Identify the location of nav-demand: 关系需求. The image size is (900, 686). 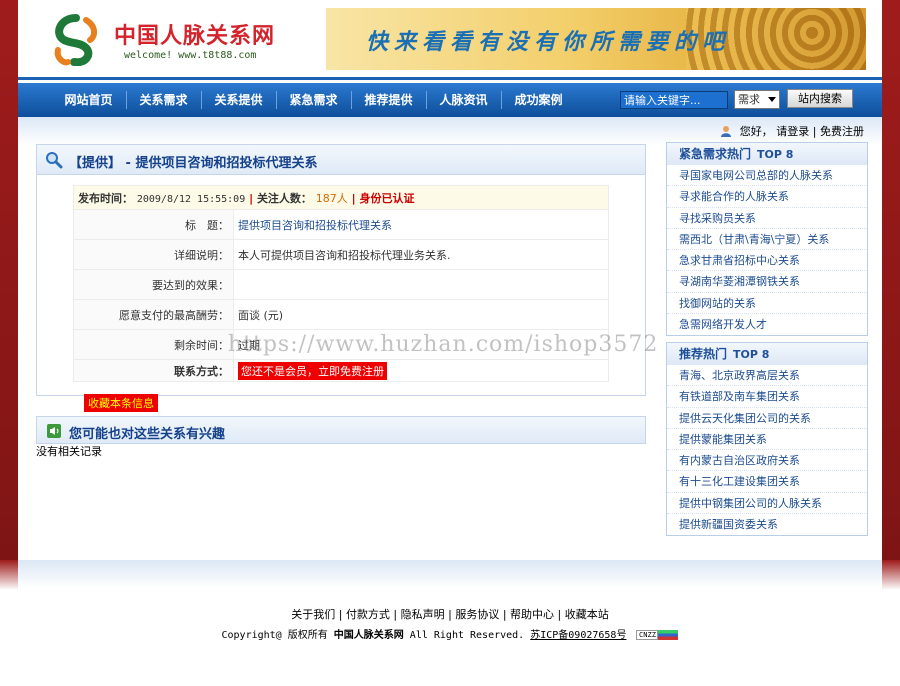
(163, 100).